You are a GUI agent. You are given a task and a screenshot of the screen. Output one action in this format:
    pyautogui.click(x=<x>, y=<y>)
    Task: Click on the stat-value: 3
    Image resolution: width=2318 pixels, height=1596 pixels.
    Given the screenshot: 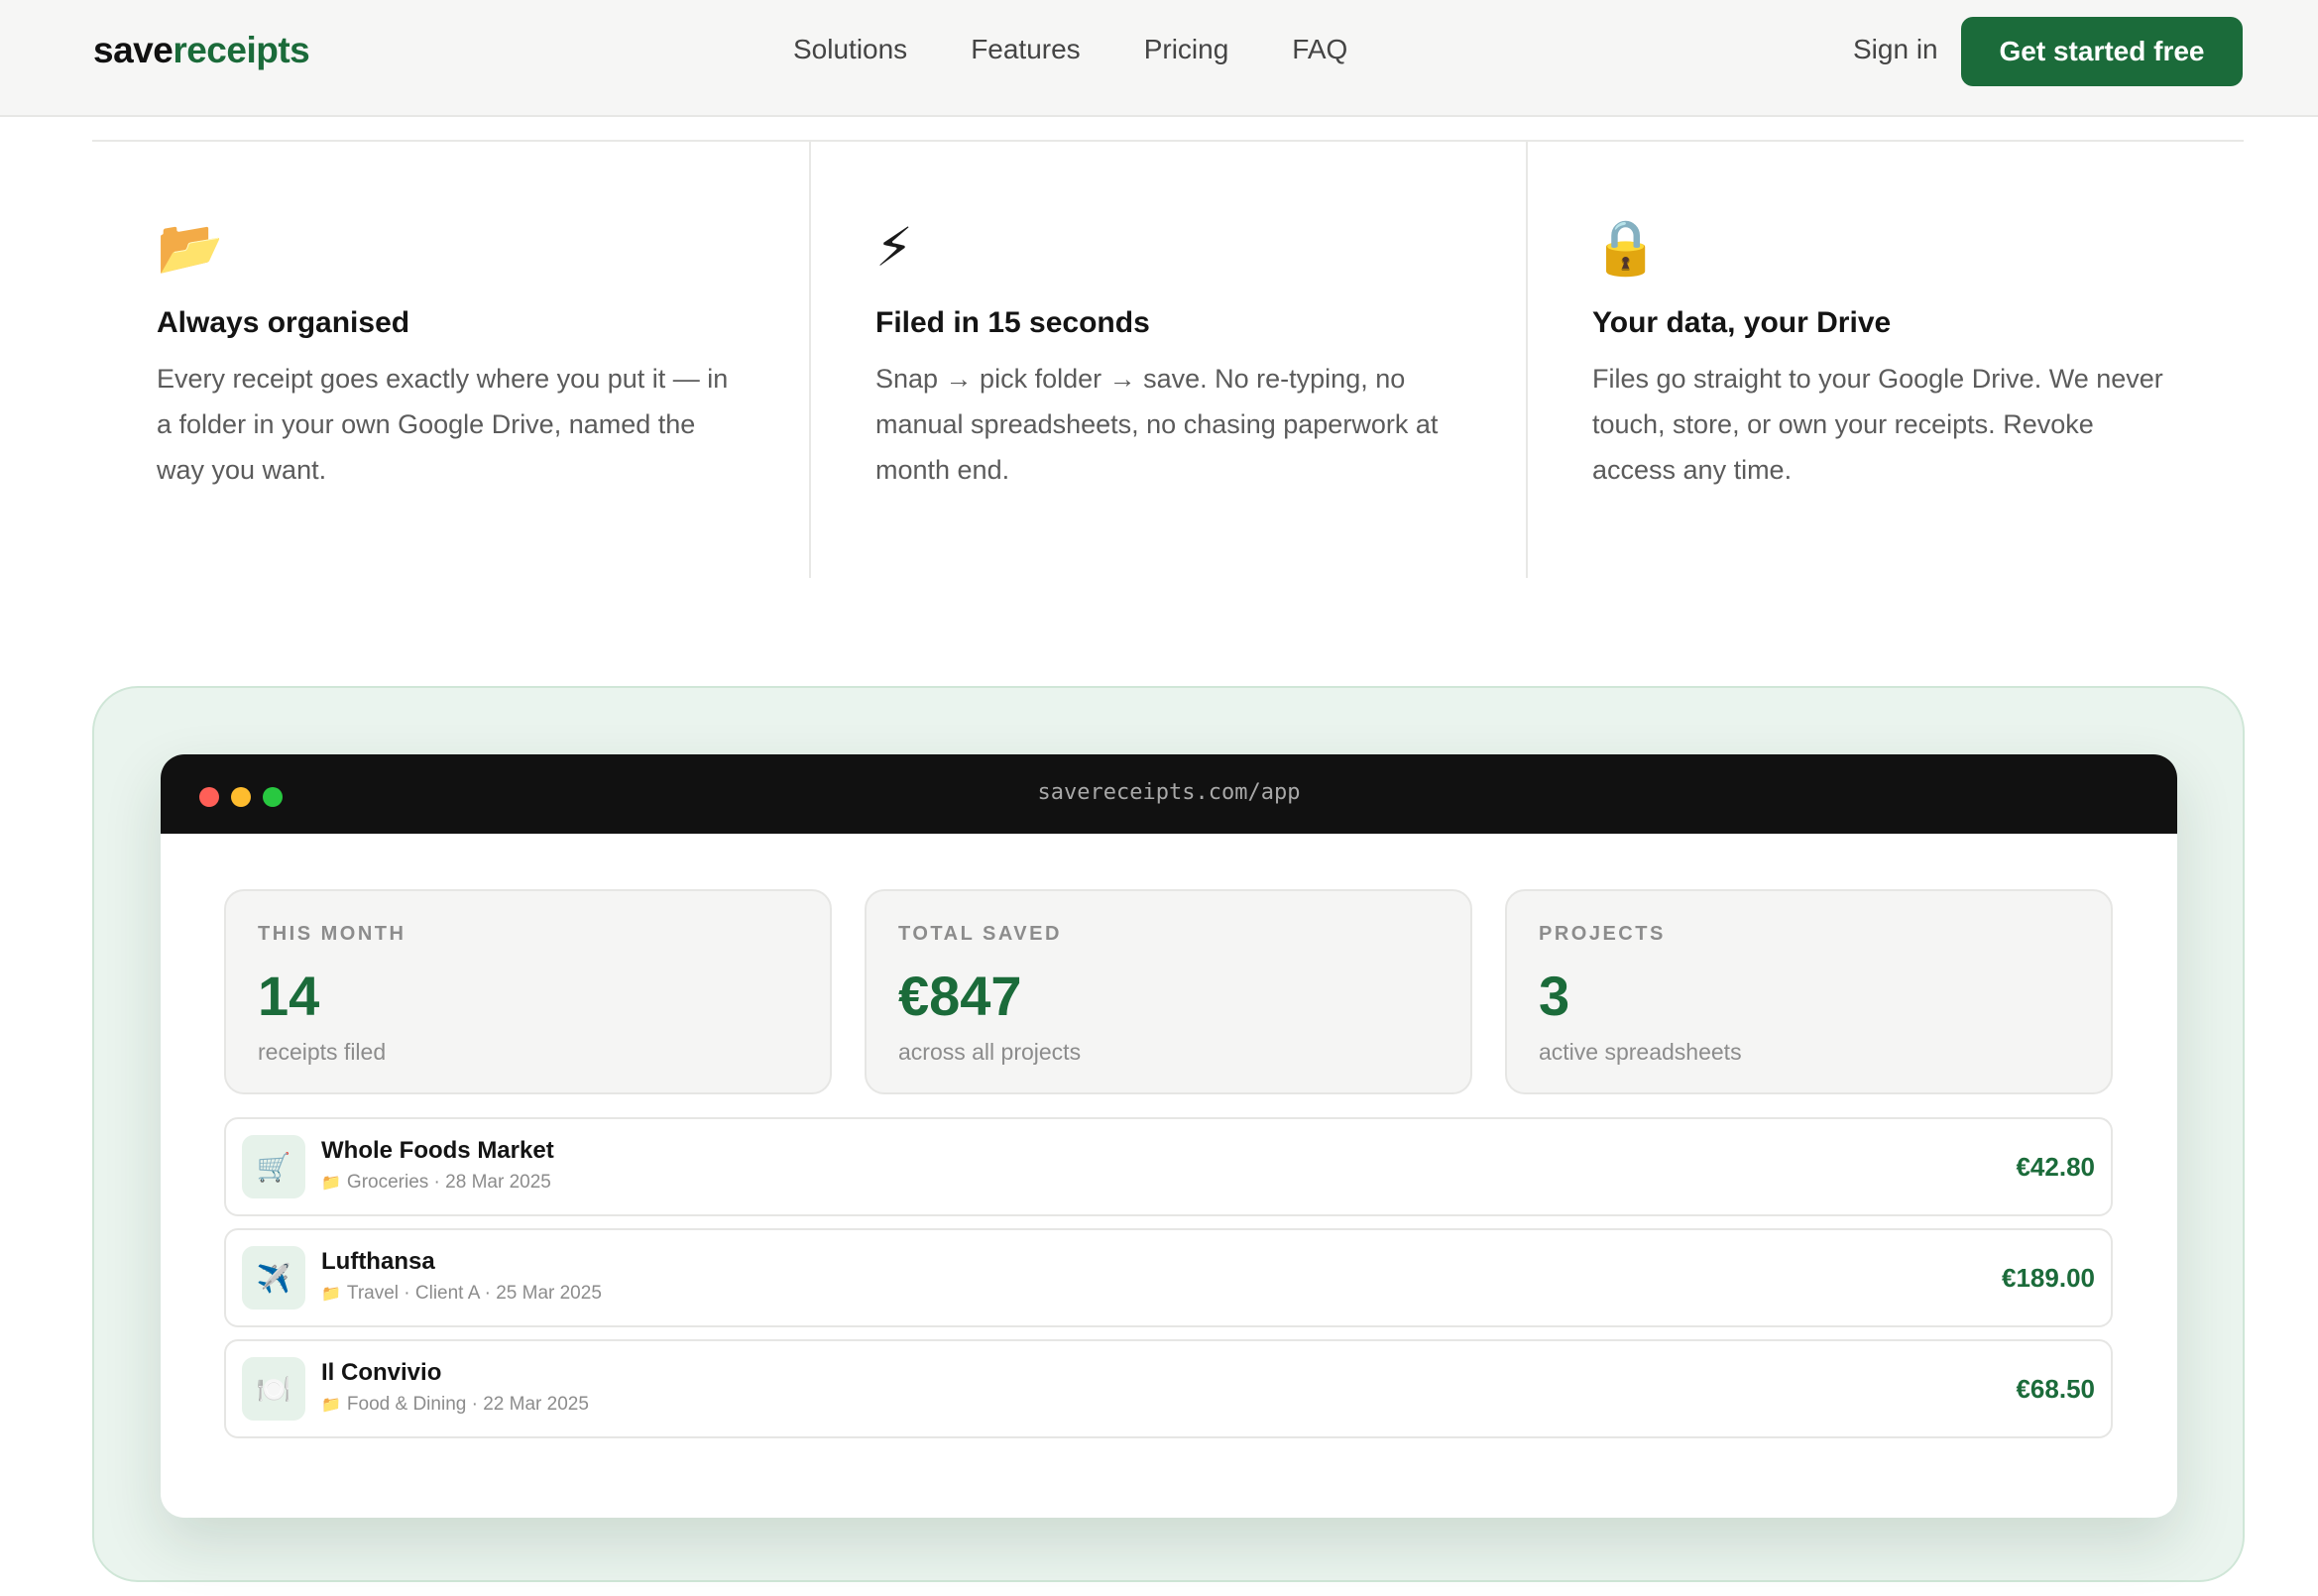 What is the action you would take?
    pyautogui.click(x=1554, y=996)
    